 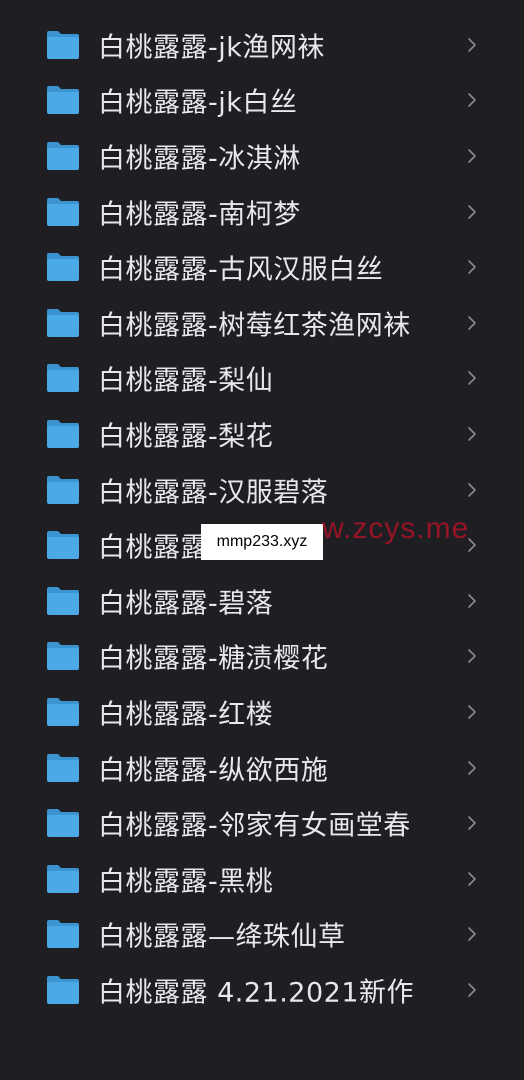 I want to click on folder-row: 白桃露露-jk渔网袜, so click(x=262, y=45).